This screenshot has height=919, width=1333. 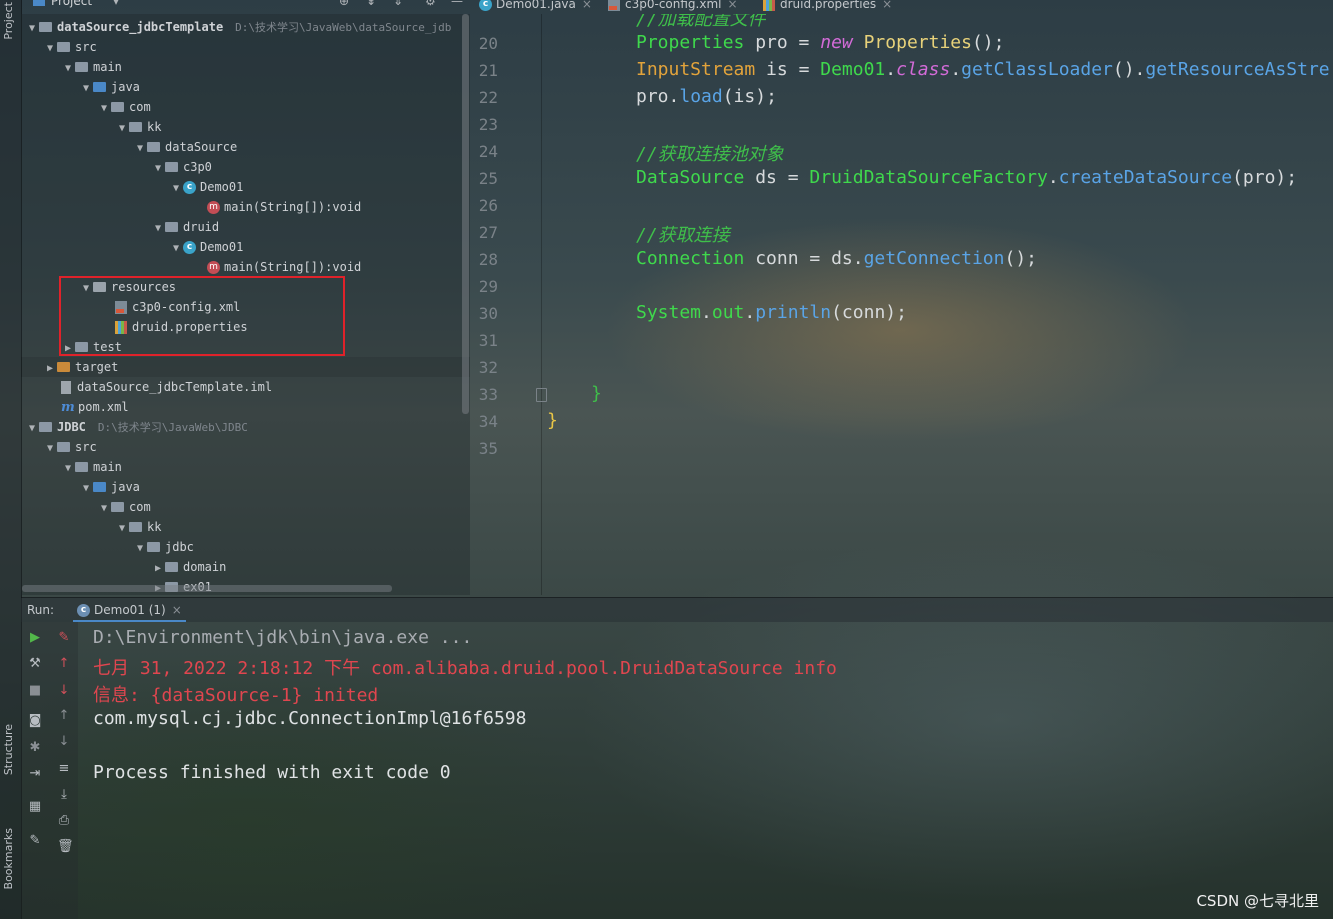 I want to click on tree-item-src: ▼ src, so click(x=70, y=47).